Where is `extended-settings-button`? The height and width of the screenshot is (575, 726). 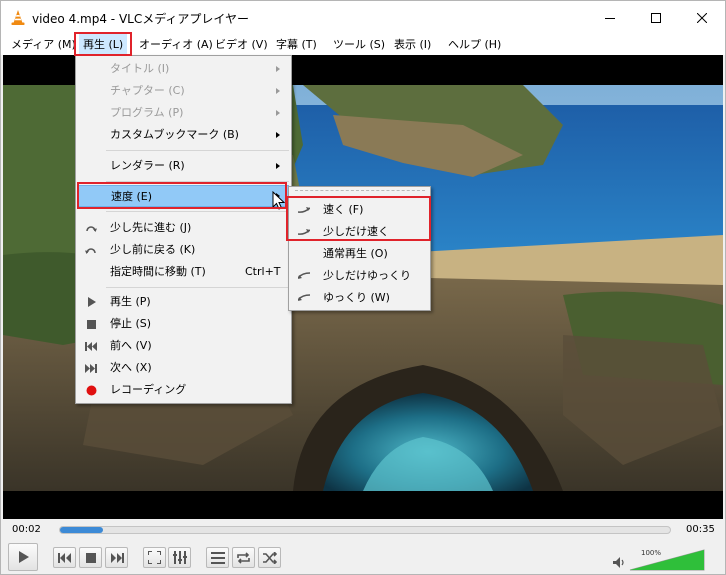 extended-settings-button is located at coordinates (179, 557).